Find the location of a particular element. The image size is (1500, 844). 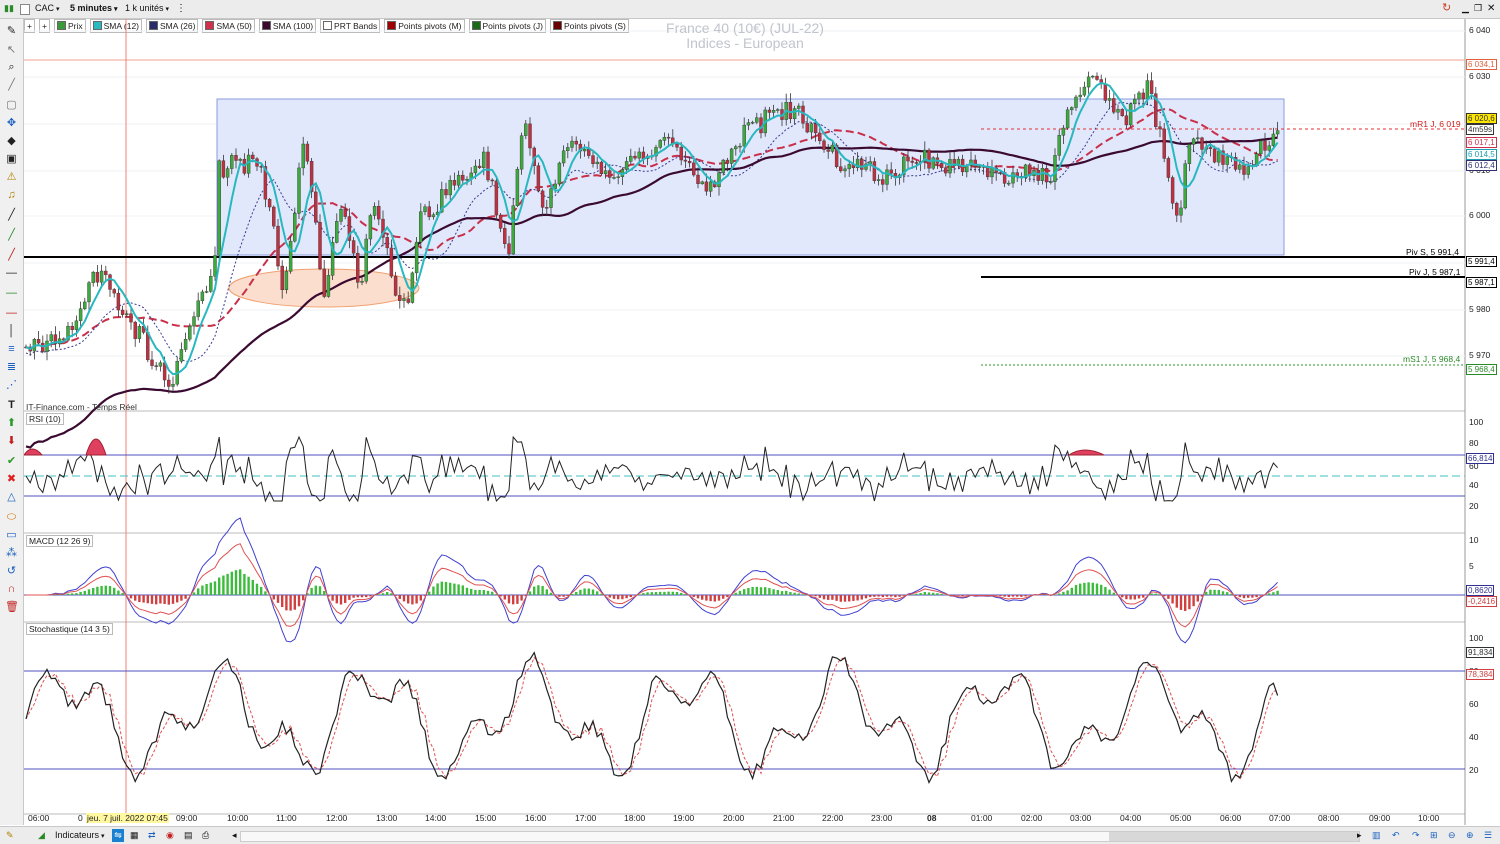

triangle-icon: △ is located at coordinates (11, 497).